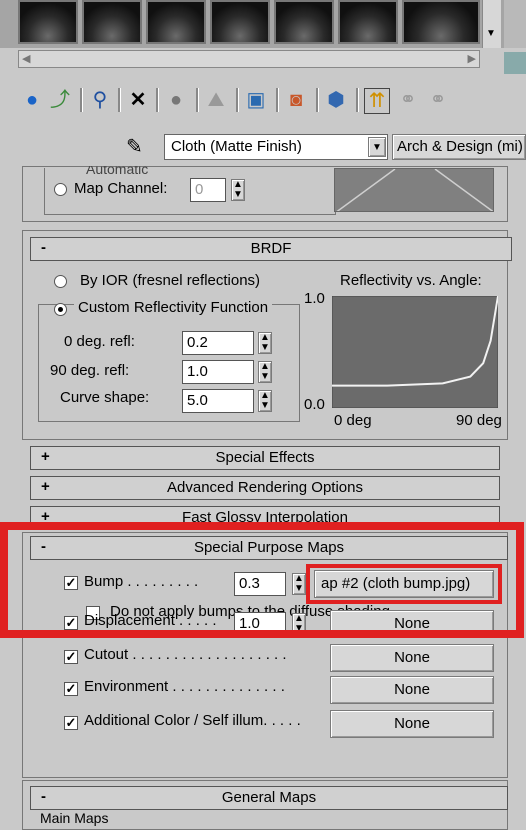 The width and height of the screenshot is (526, 830). I want to click on show-map-in-viewport-icon: ◙, so click(296, 100).